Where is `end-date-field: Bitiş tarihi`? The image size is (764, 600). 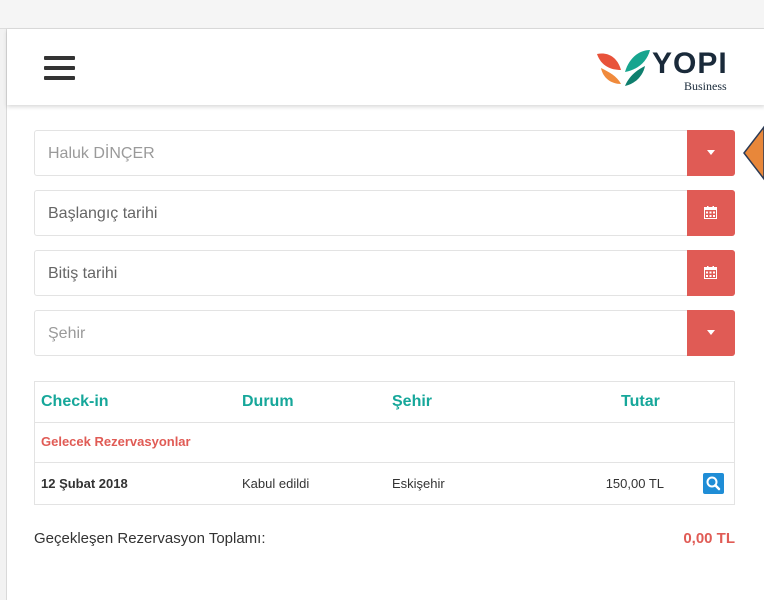
end-date-field: Bitiş tarihi is located at coordinates (384, 273).